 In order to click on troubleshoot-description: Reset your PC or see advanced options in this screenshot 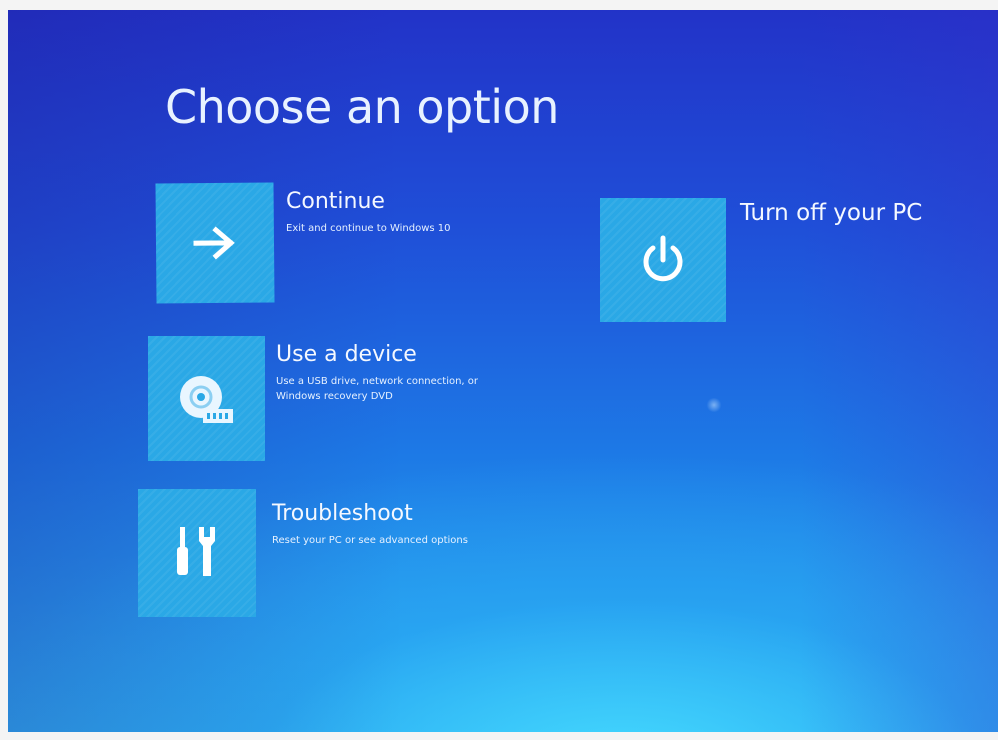, I will do `click(370, 540)`.